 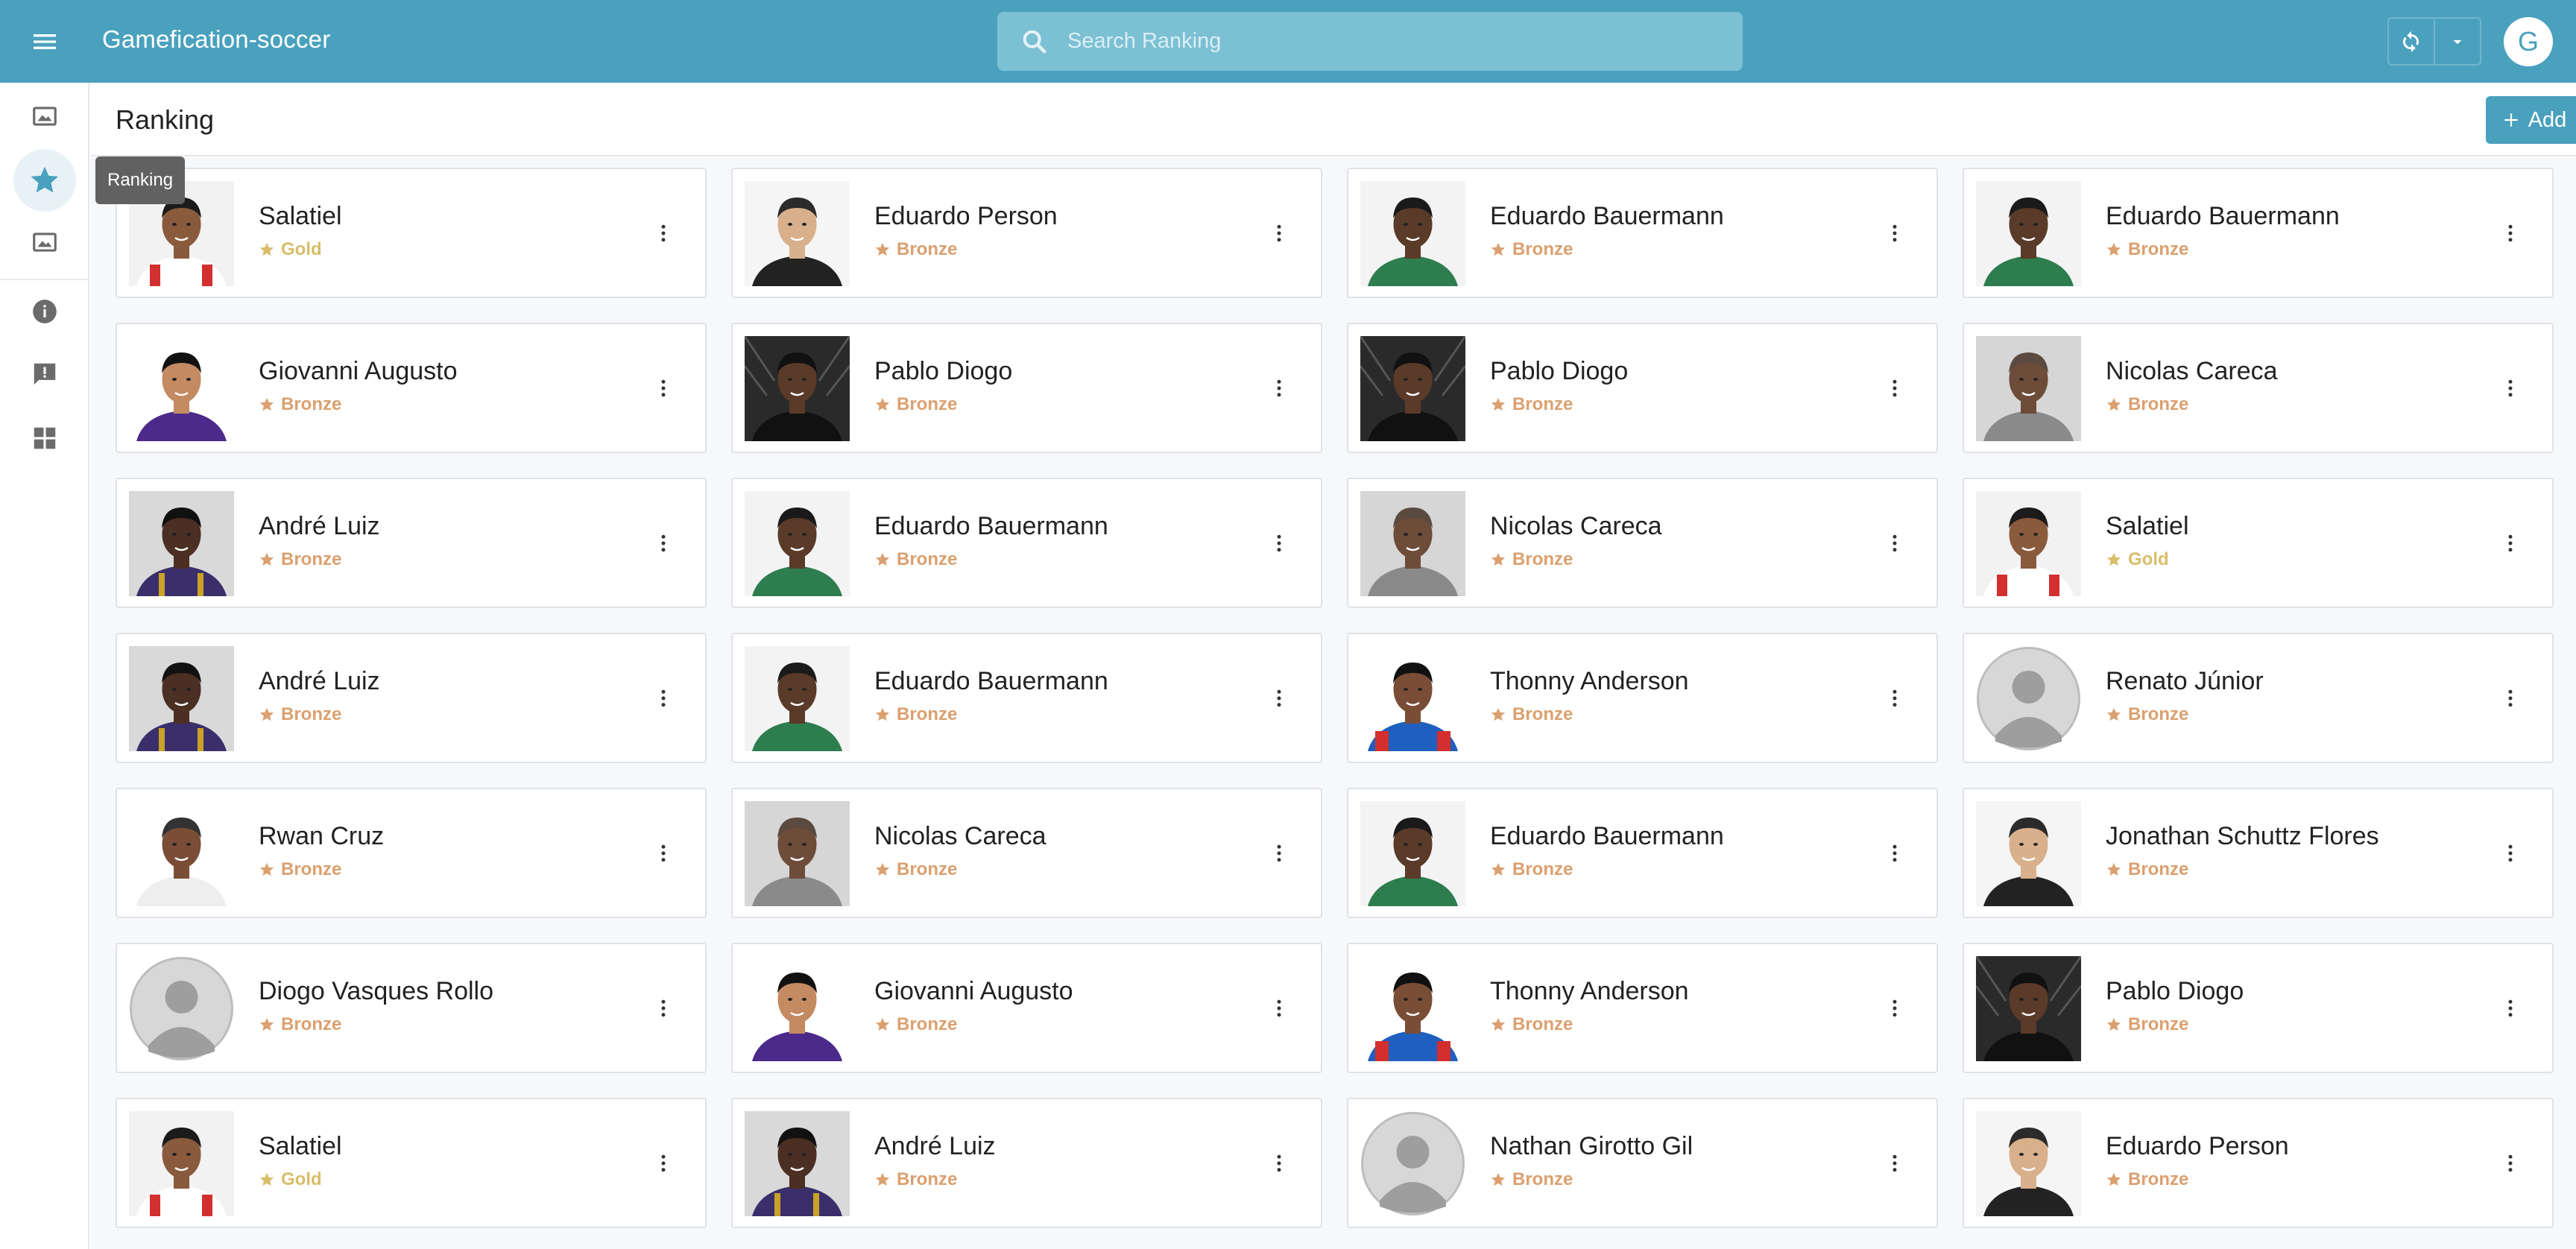 I want to click on search-bar, so click(x=1370, y=41).